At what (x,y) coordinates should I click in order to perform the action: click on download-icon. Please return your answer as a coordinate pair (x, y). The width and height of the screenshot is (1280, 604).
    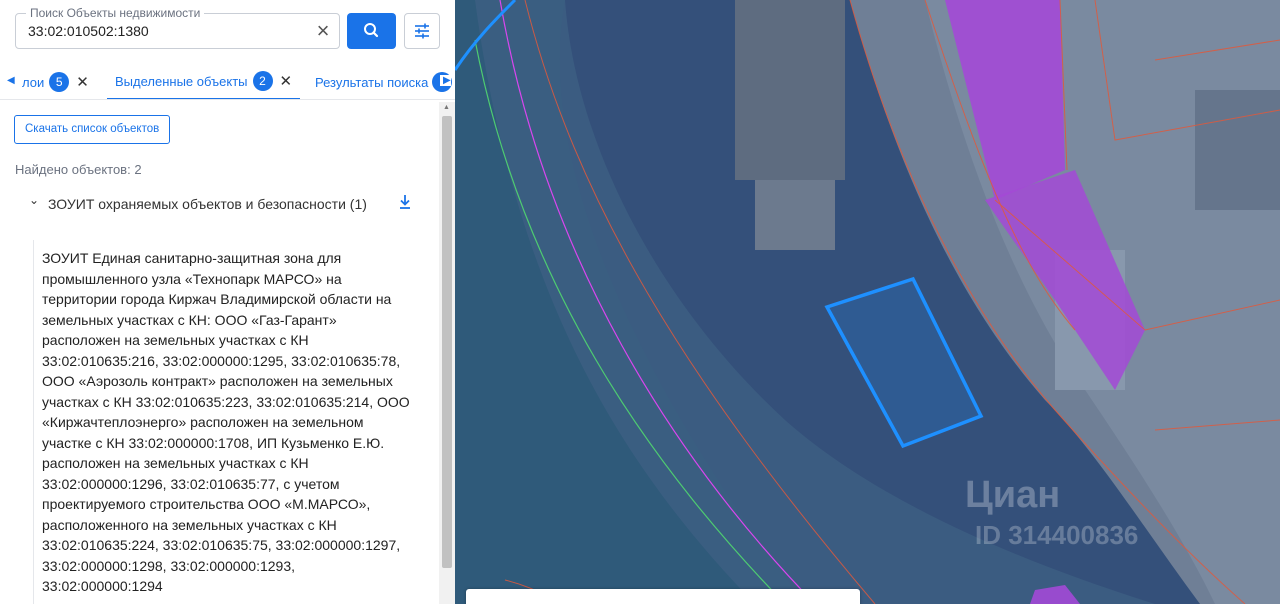
    Looking at the image, I should click on (405, 202).